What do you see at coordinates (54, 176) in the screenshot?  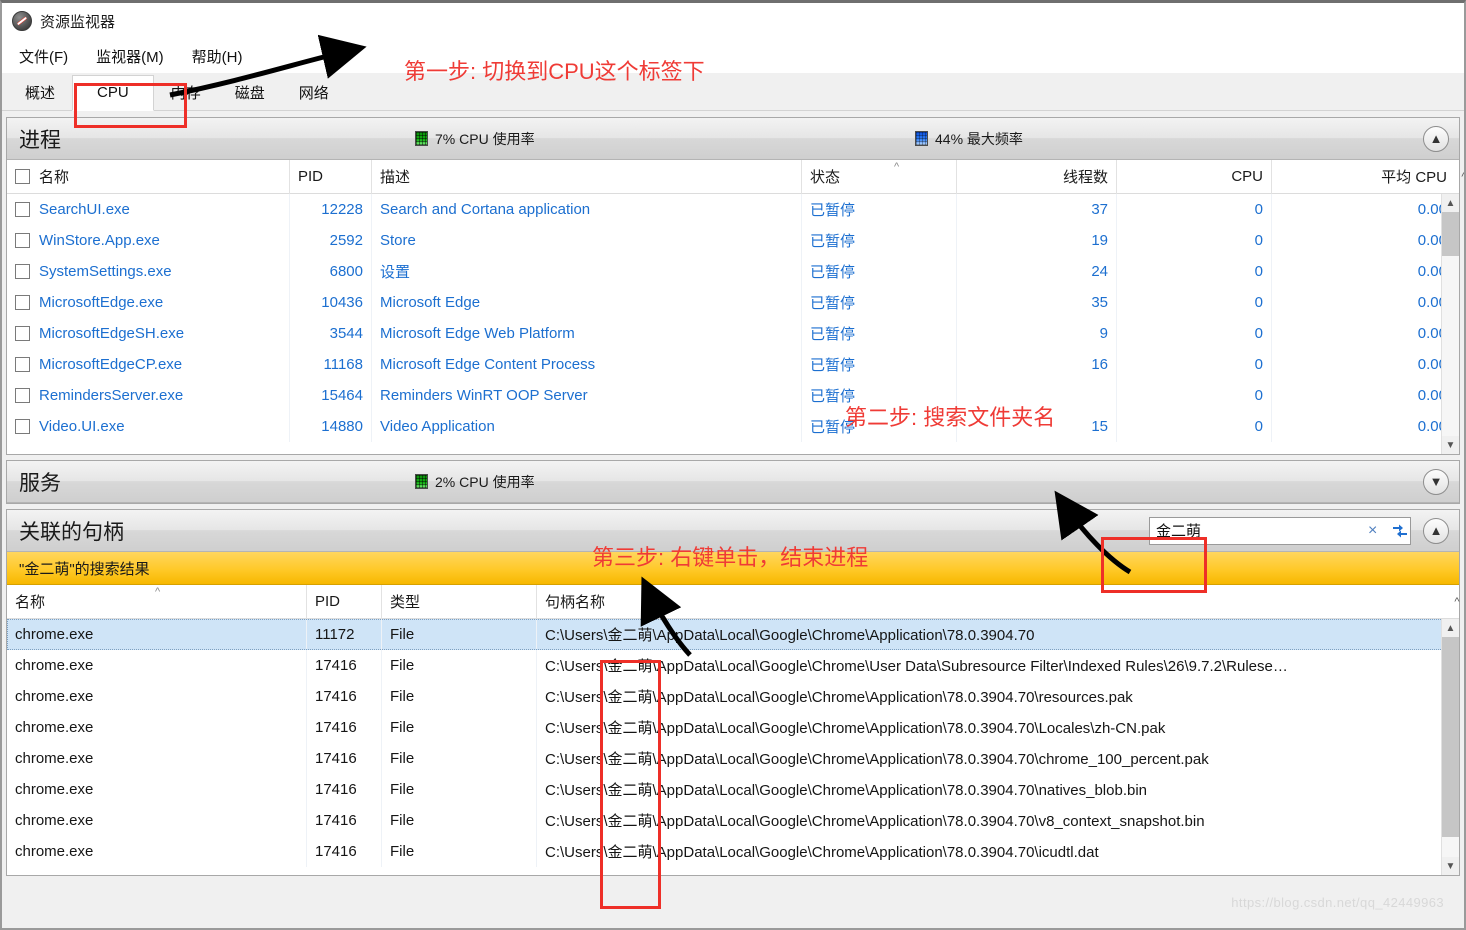 I see `col-name: 名称` at bounding box center [54, 176].